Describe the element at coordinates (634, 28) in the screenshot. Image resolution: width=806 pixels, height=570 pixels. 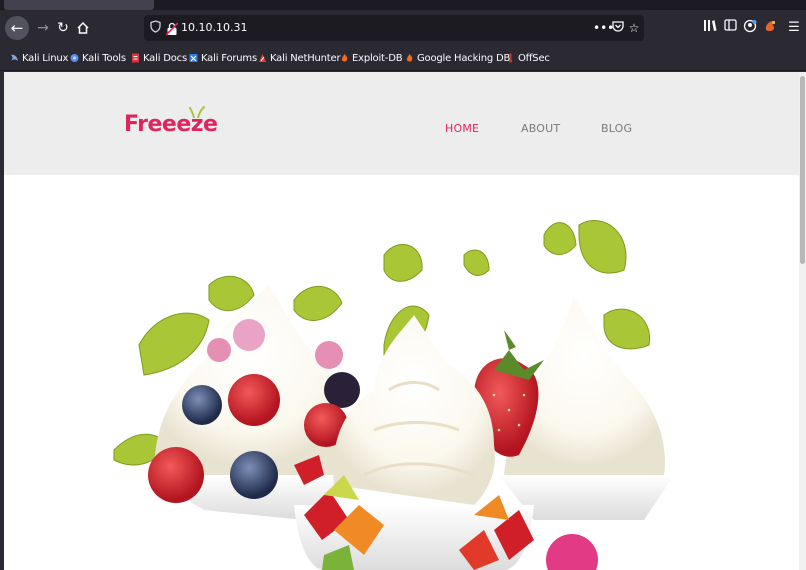
I see `bookmark-star-icon: ☆` at that location.